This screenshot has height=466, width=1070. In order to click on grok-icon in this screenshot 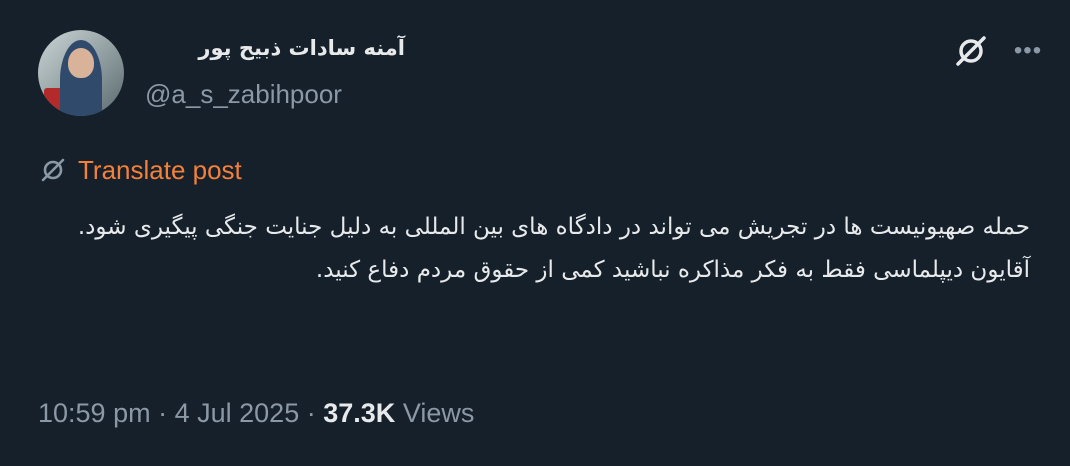, I will do `click(971, 51)`.